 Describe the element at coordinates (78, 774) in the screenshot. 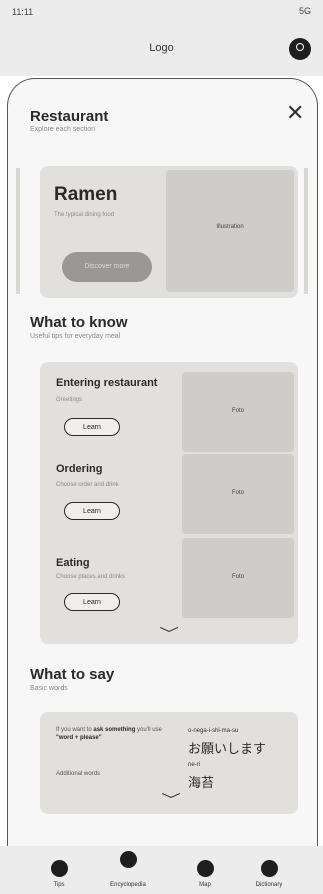

I see `additional-words-label: Additional words` at that location.